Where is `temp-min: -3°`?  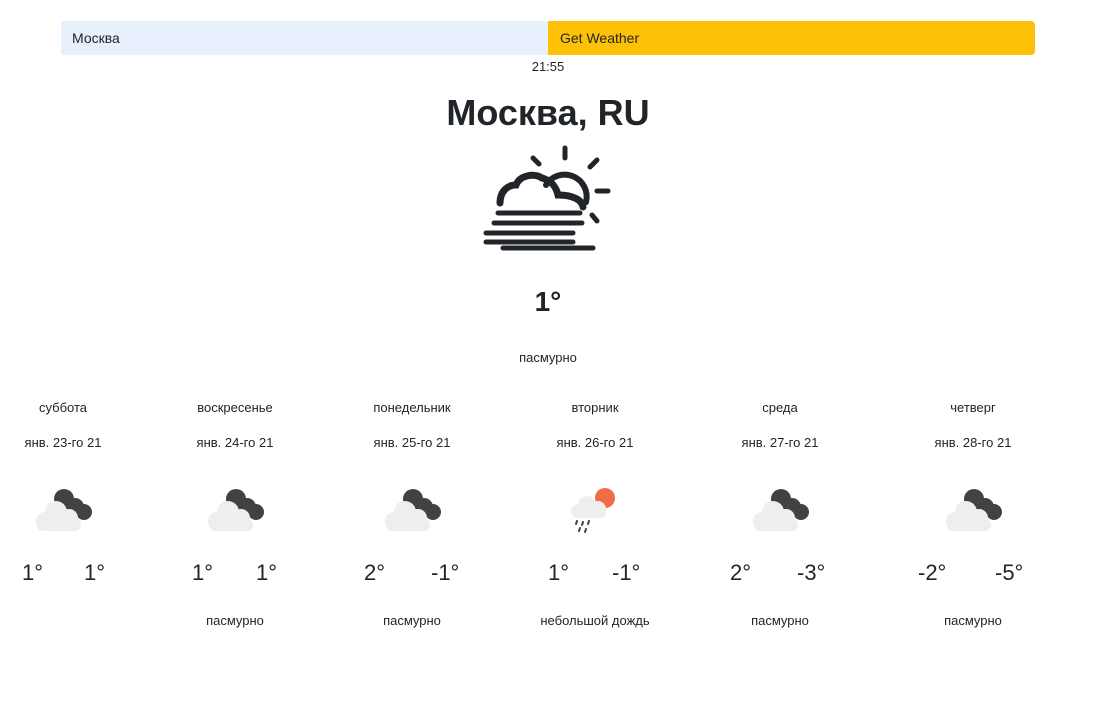 temp-min: -3° is located at coordinates (811, 572).